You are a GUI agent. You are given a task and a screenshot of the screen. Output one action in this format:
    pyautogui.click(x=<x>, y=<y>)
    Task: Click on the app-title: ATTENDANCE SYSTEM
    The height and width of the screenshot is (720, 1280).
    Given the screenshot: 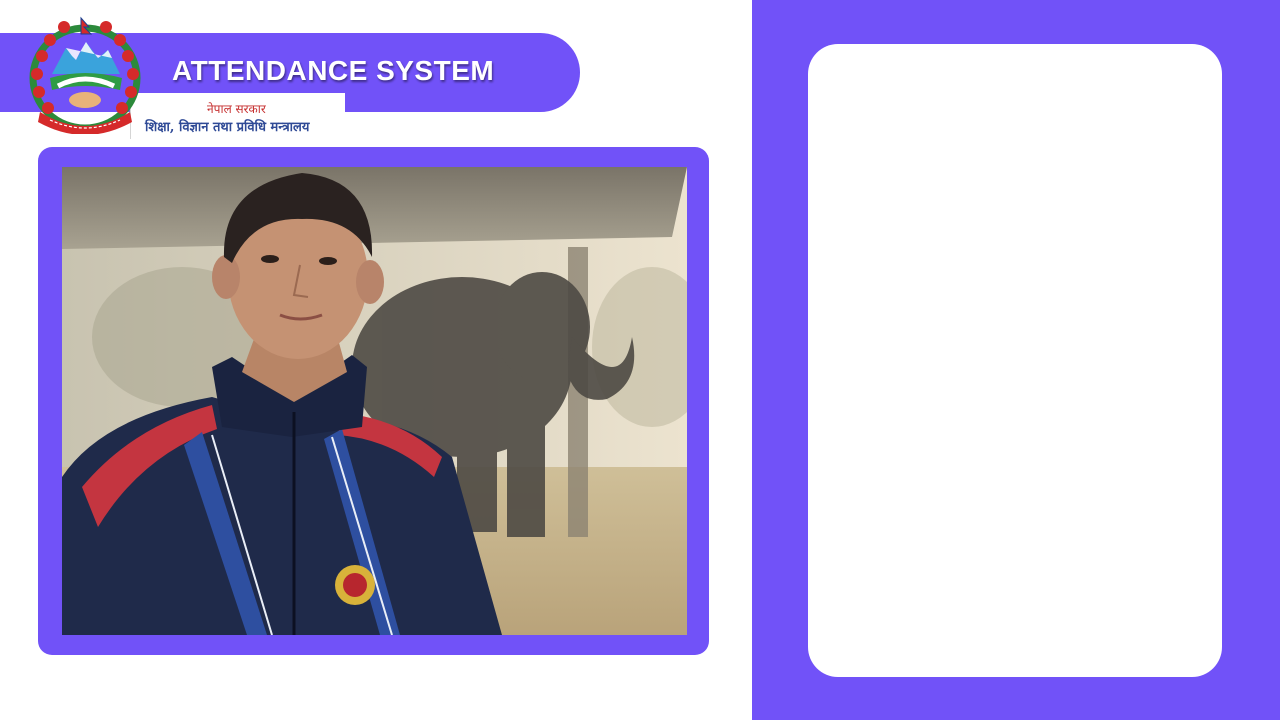 What is the action you would take?
    pyautogui.click(x=333, y=70)
    